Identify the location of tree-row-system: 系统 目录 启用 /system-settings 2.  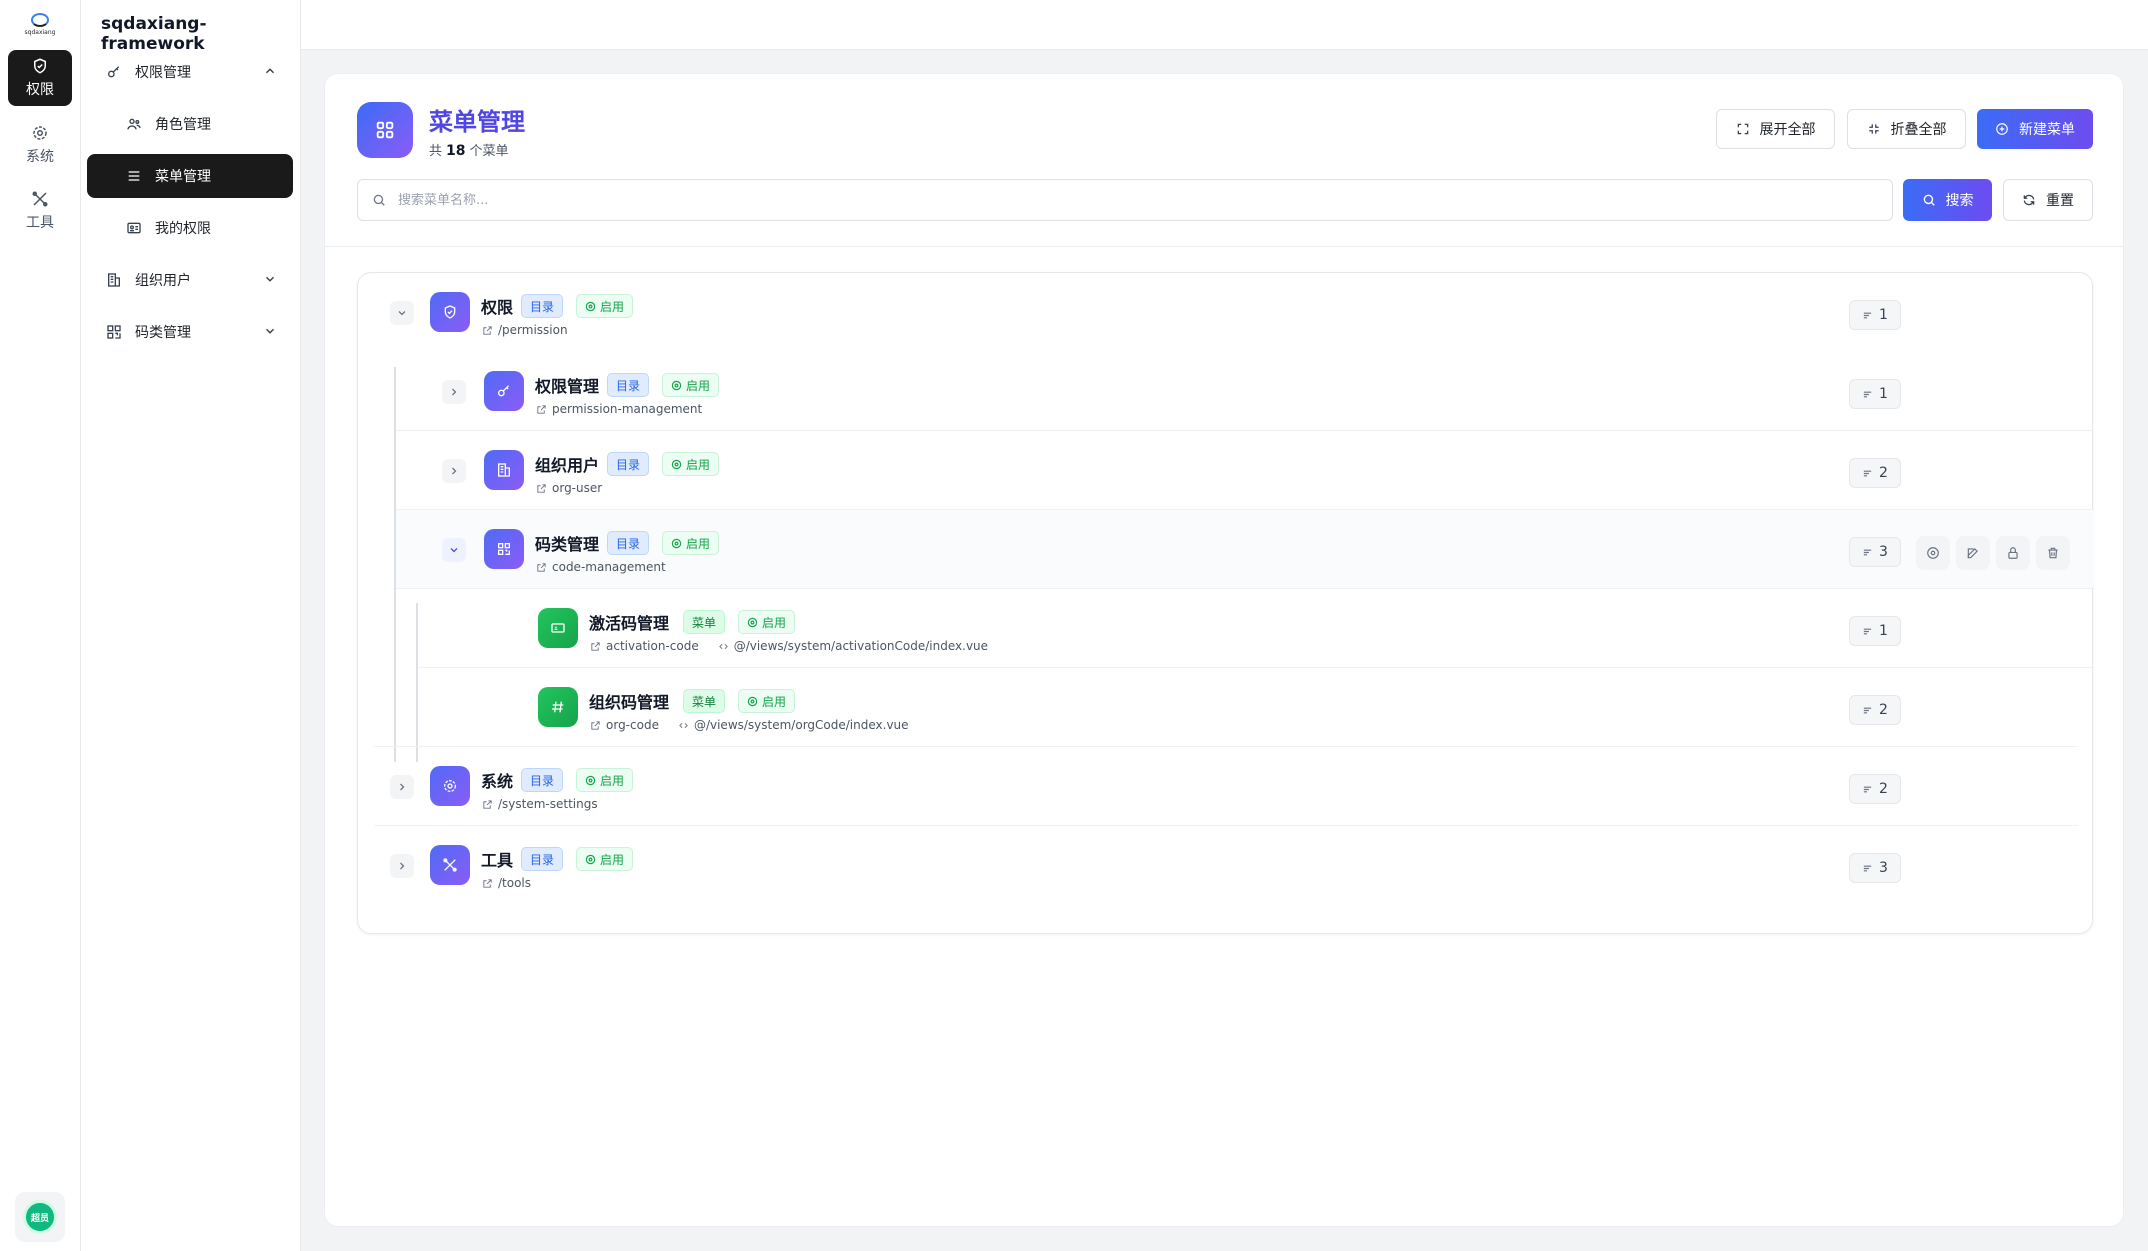
(1226, 786).